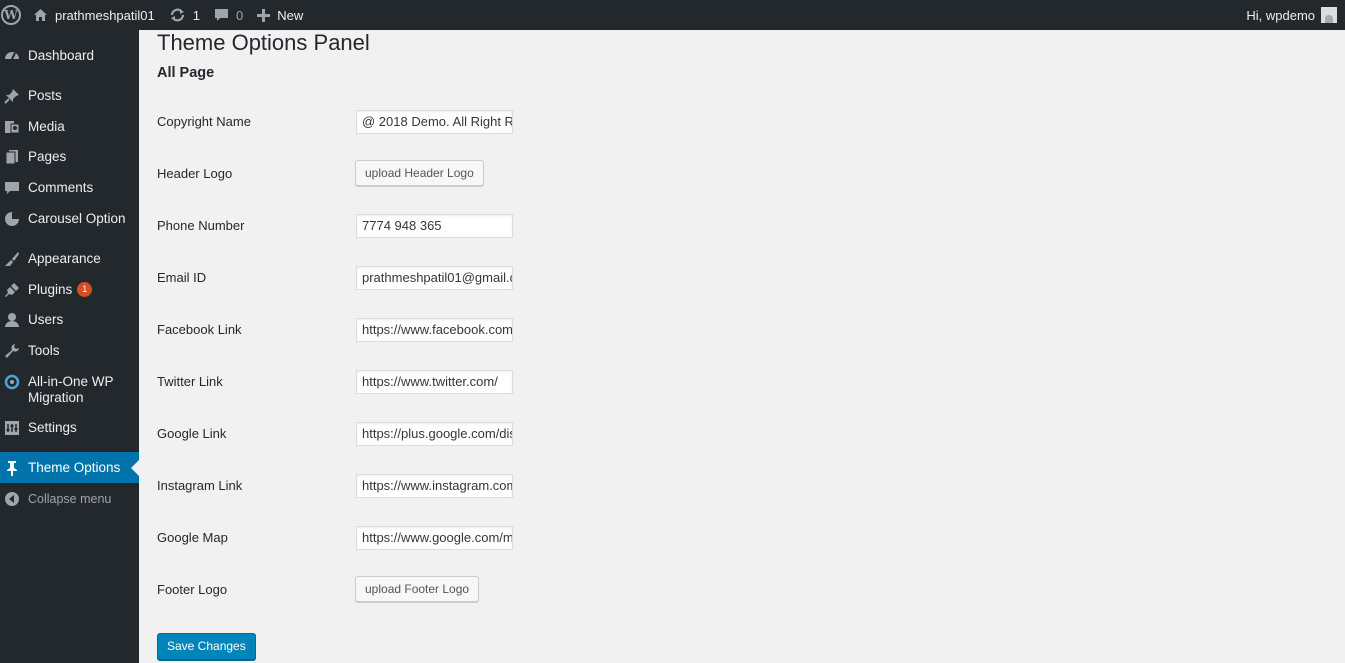  Describe the element at coordinates (434, 434) in the screenshot. I see `google-field: https://plus.google.com/discover` at that location.